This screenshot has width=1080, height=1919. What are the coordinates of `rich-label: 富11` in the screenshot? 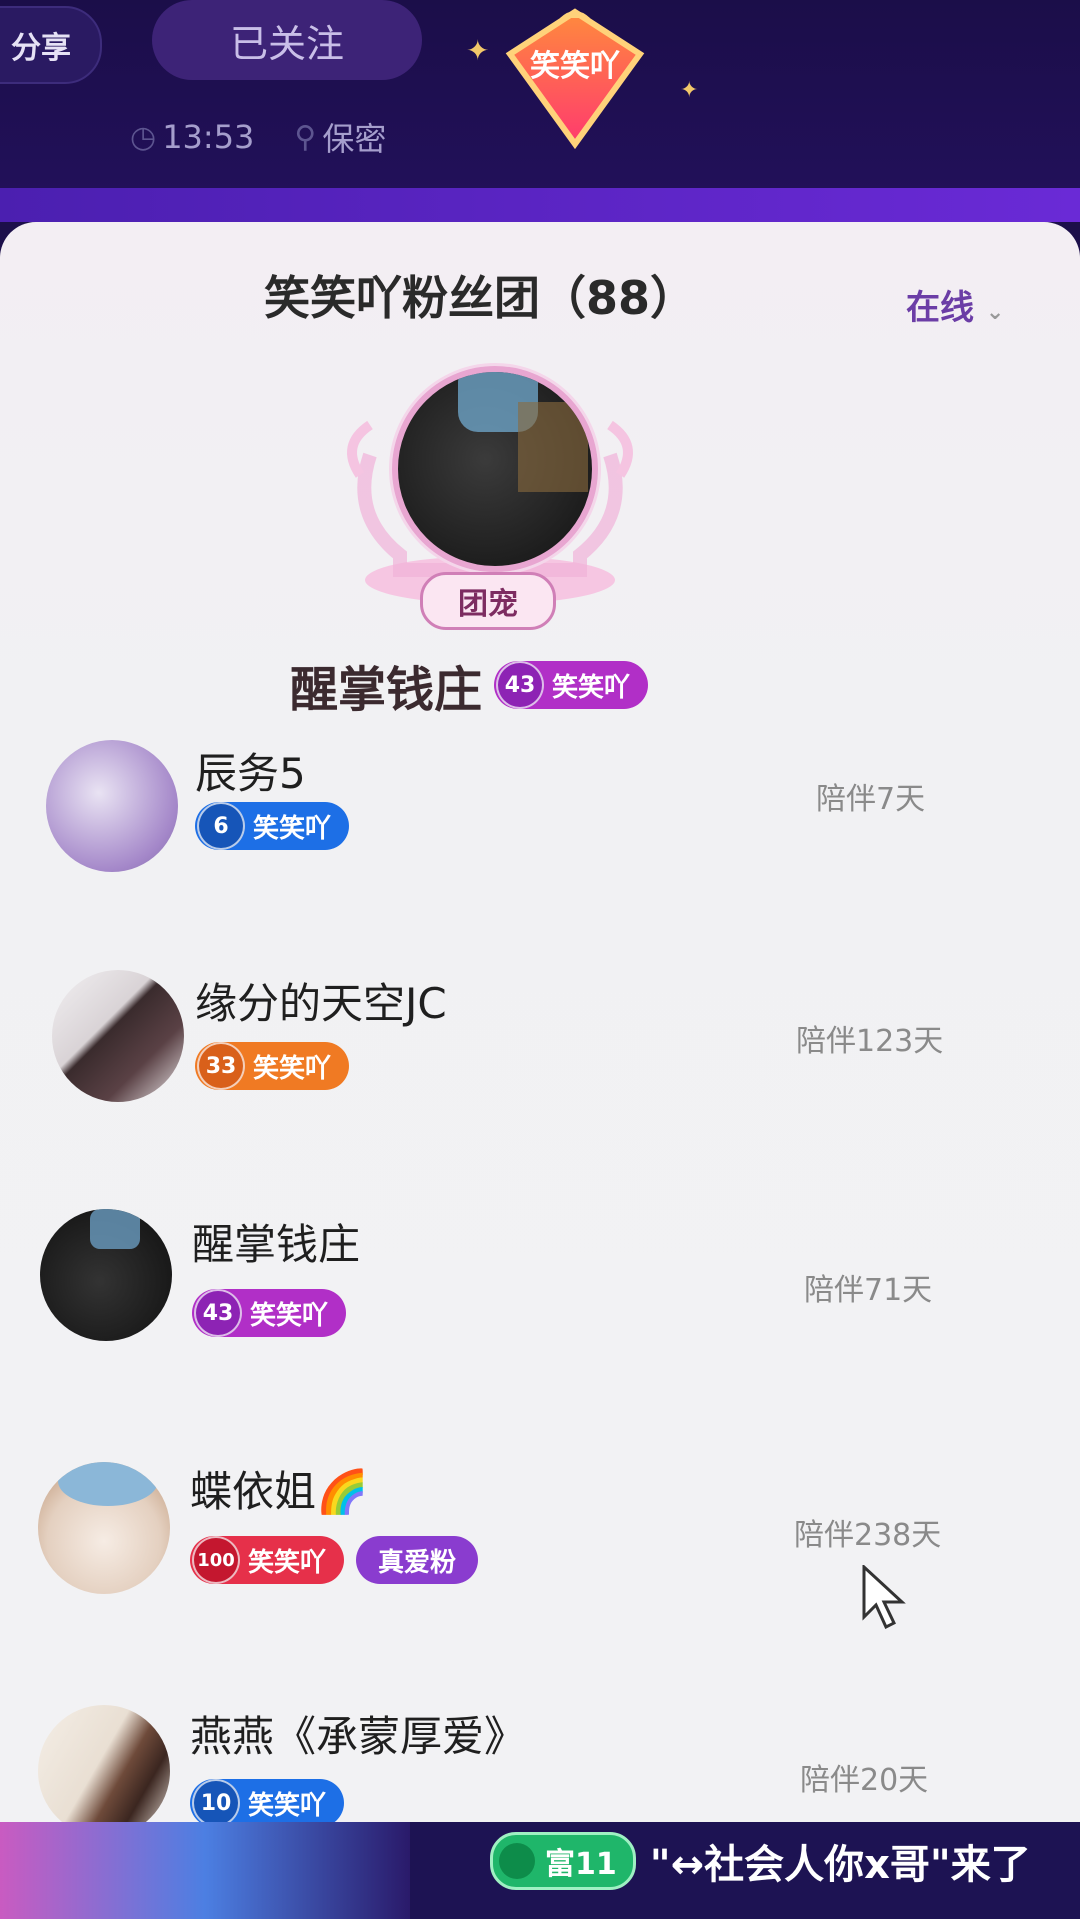 It's located at (581, 1864).